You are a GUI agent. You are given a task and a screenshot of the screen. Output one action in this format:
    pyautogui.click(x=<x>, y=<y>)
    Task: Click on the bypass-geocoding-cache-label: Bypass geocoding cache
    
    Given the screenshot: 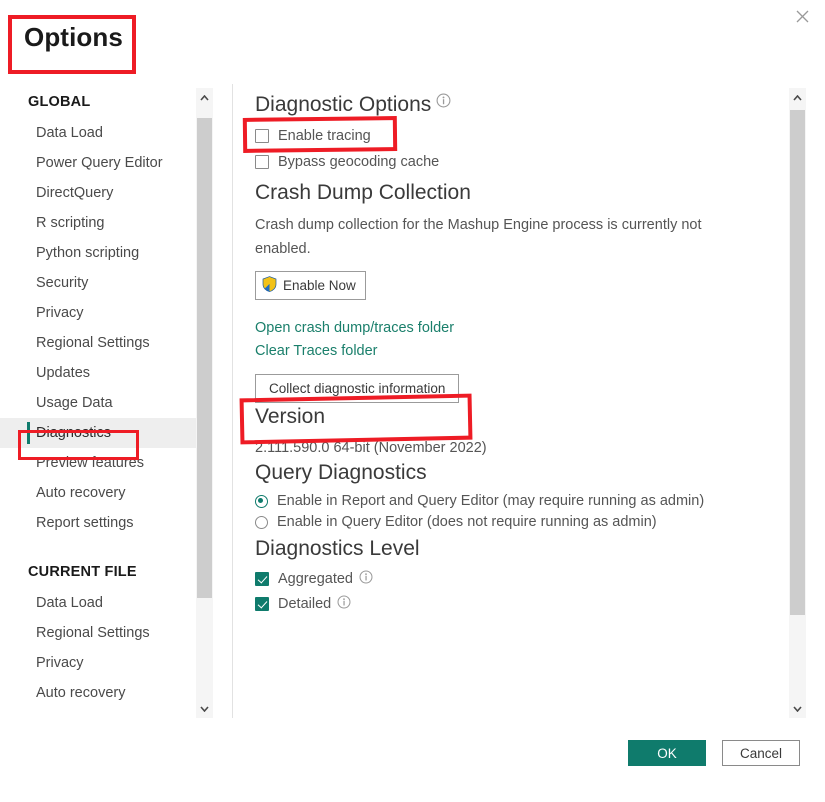 What is the action you would take?
    pyautogui.click(x=359, y=162)
    